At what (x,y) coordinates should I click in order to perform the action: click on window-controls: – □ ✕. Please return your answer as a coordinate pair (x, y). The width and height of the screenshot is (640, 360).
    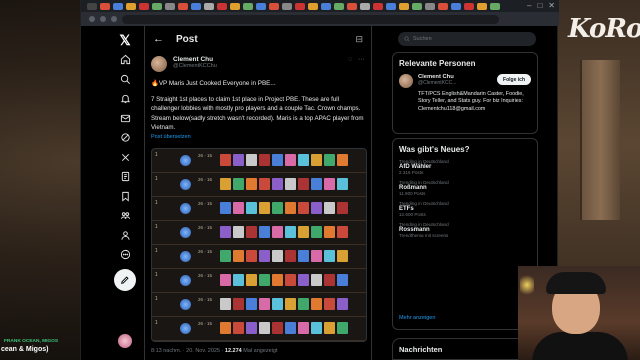
    Looking at the image, I should click on (541, 5).